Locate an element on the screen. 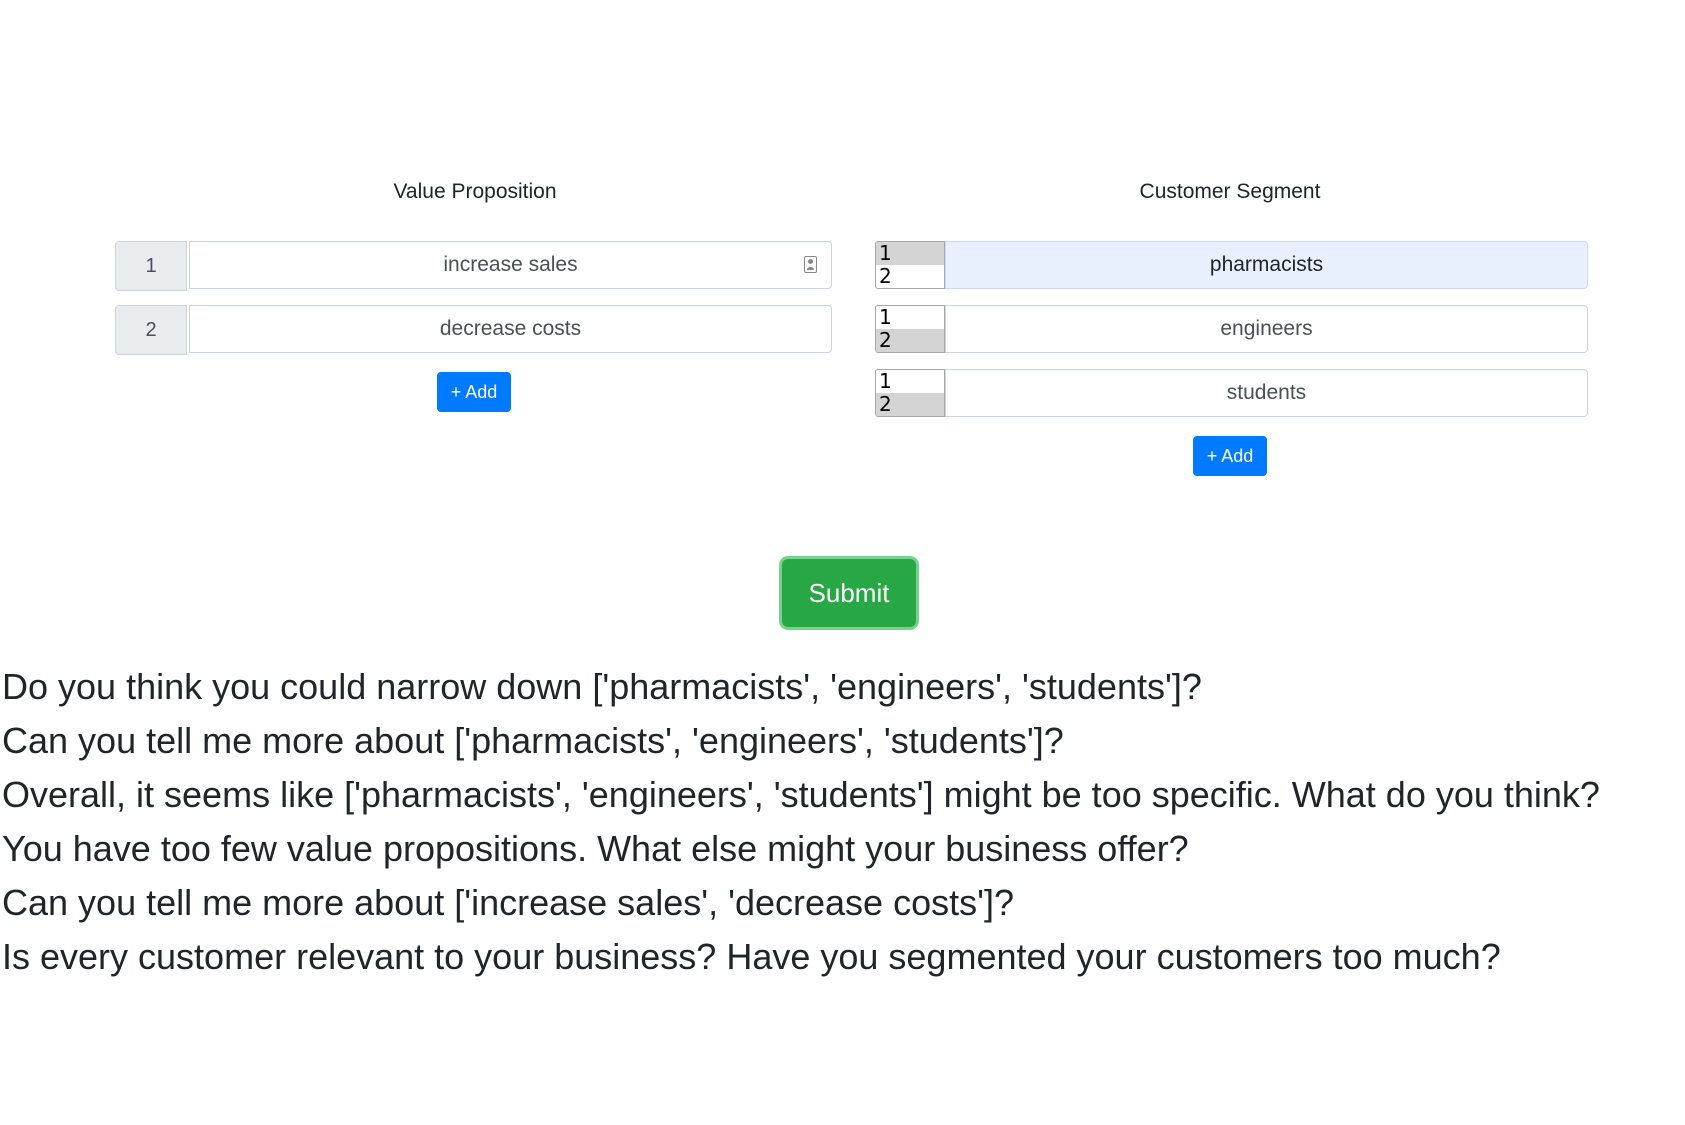 The height and width of the screenshot is (1125, 1685). customer-segment-input: pharmacists is located at coordinates (1266, 265).